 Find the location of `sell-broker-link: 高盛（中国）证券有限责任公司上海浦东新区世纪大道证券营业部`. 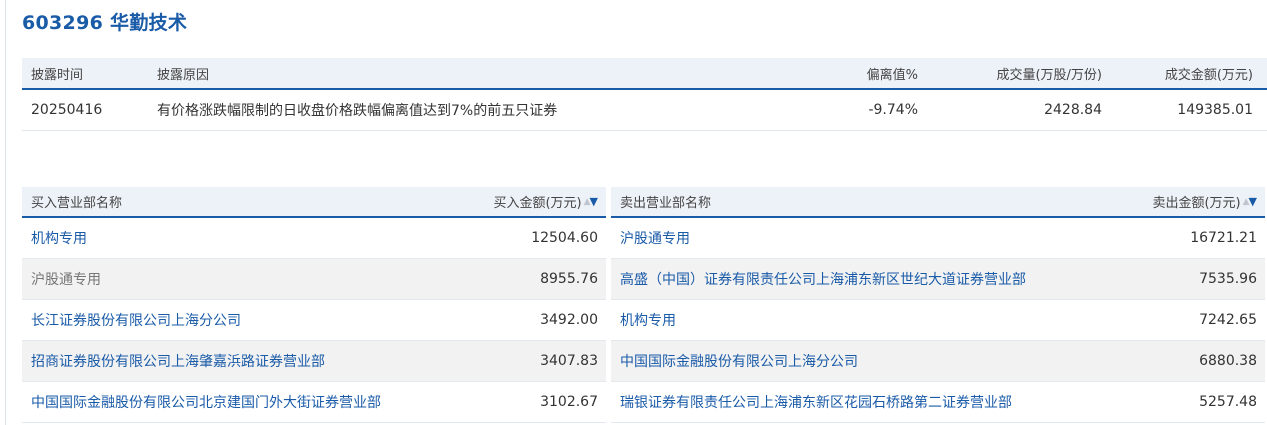

sell-broker-link: 高盛（中国）证券有限责任公司上海浦东新区世纪大道证券营业部 is located at coordinates (823, 279).